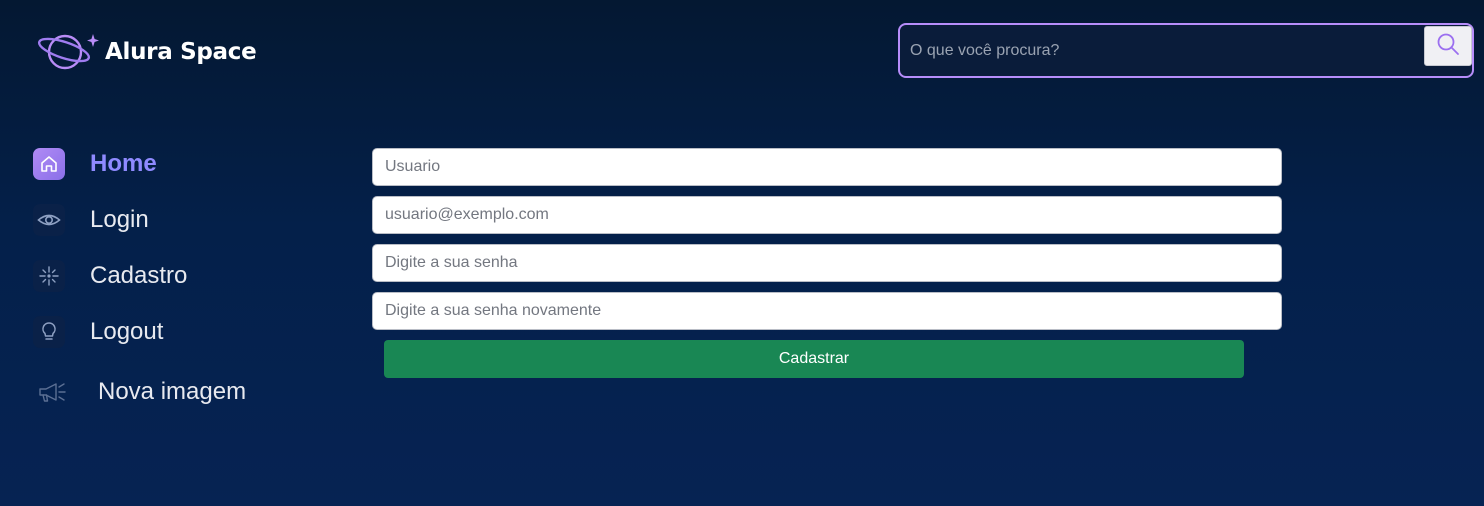 The height and width of the screenshot is (506, 1484). Describe the element at coordinates (127, 331) in the screenshot. I see `sidebar-item-label: Logout` at that location.